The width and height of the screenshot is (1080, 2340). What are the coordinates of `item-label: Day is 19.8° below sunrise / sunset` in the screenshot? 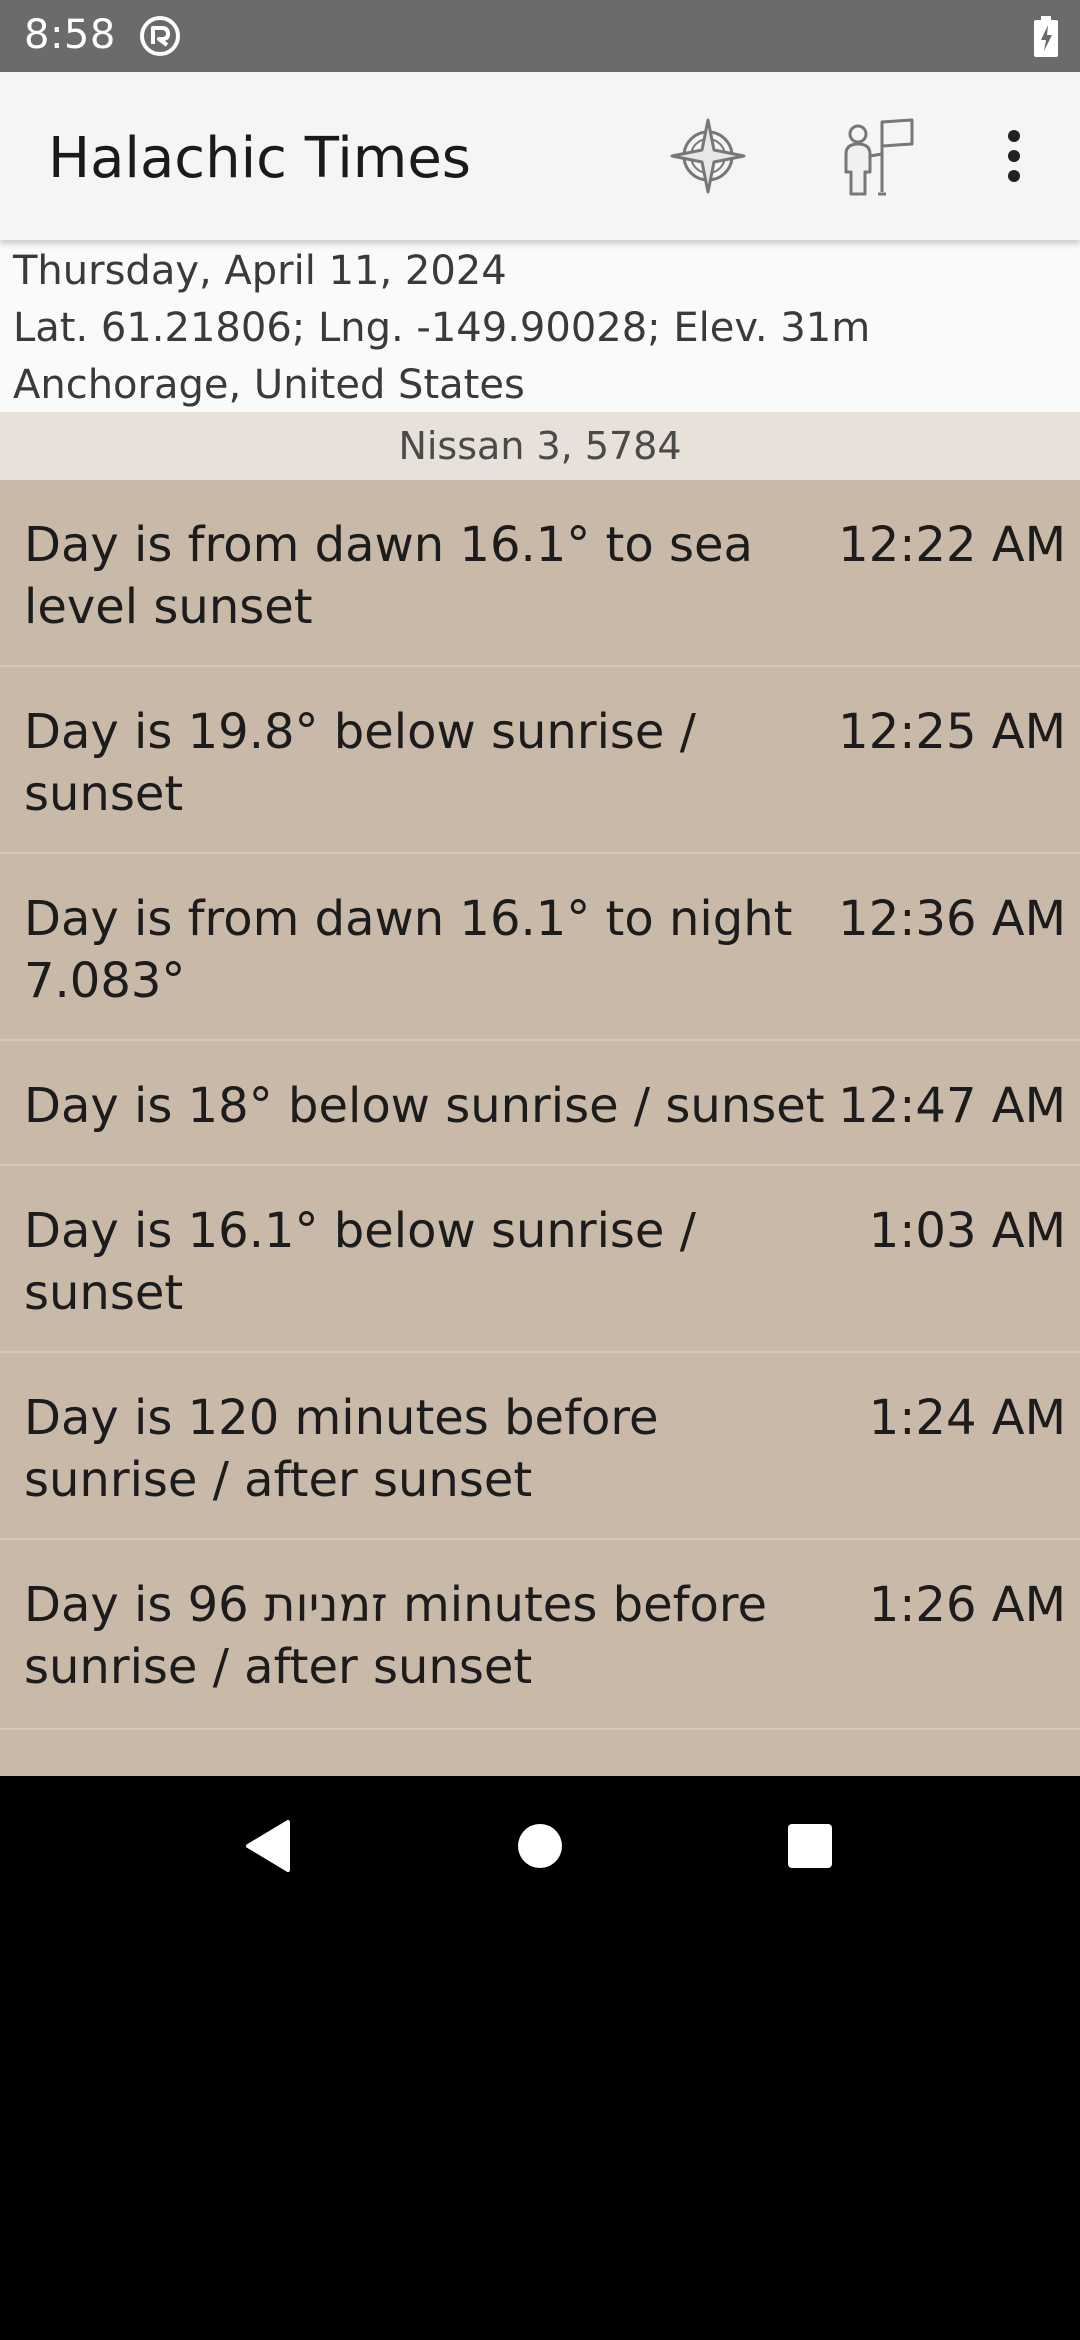 It's located at (360, 763).